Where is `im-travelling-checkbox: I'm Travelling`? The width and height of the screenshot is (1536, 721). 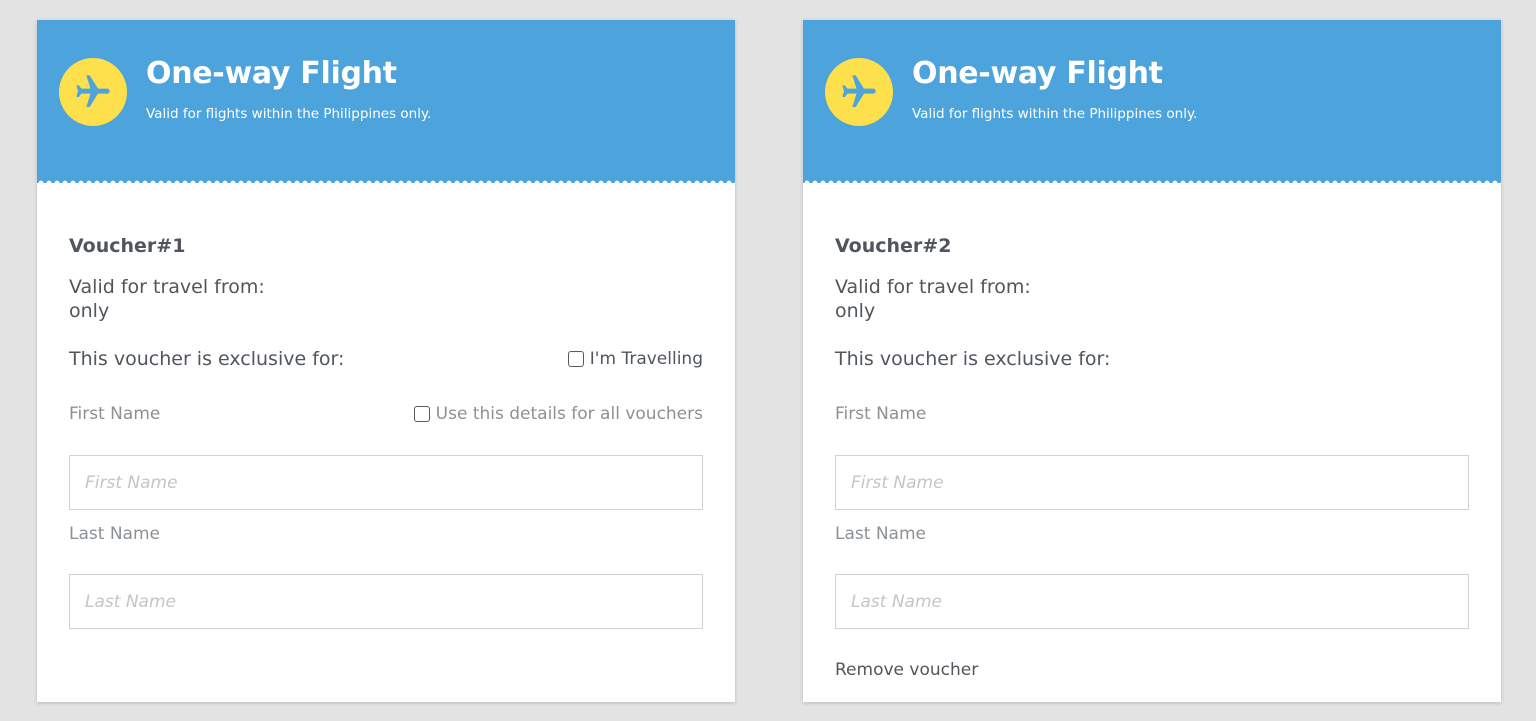
im-travelling-checkbox: I'm Travelling is located at coordinates (635, 359).